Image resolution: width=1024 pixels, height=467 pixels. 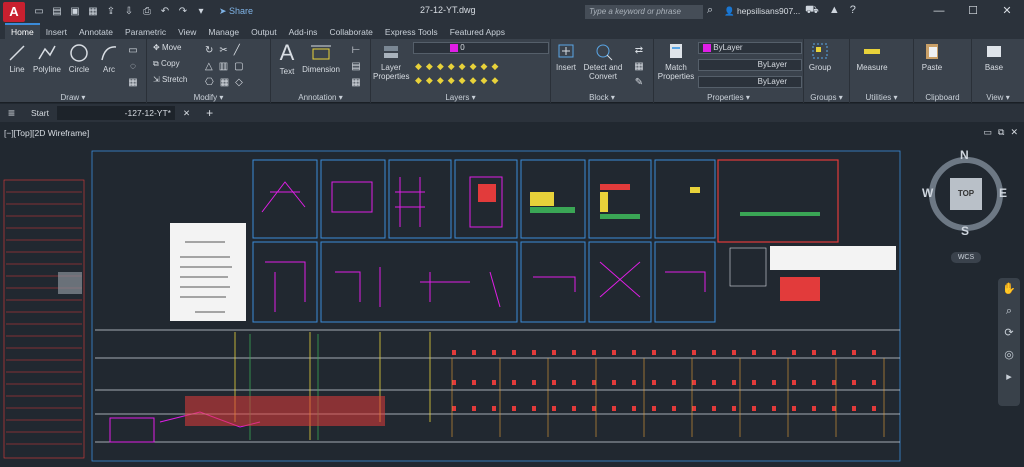 What do you see at coordinates (750, 65) in the screenshot?
I see `linetype-dropdown: ByLayer` at bounding box center [750, 65].